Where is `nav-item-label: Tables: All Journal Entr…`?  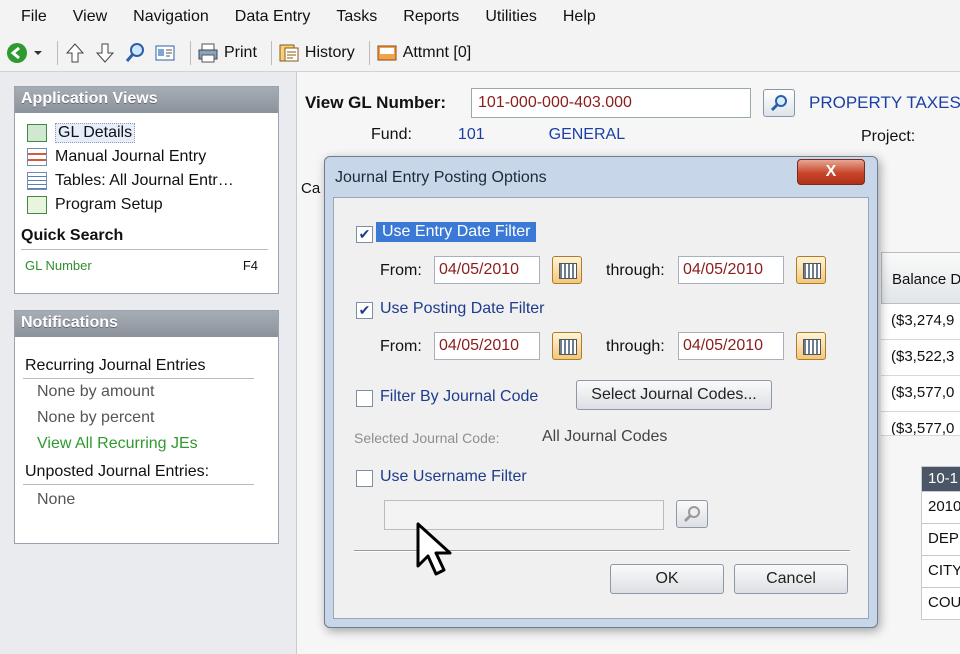 nav-item-label: Tables: All Journal Entr… is located at coordinates (144, 180).